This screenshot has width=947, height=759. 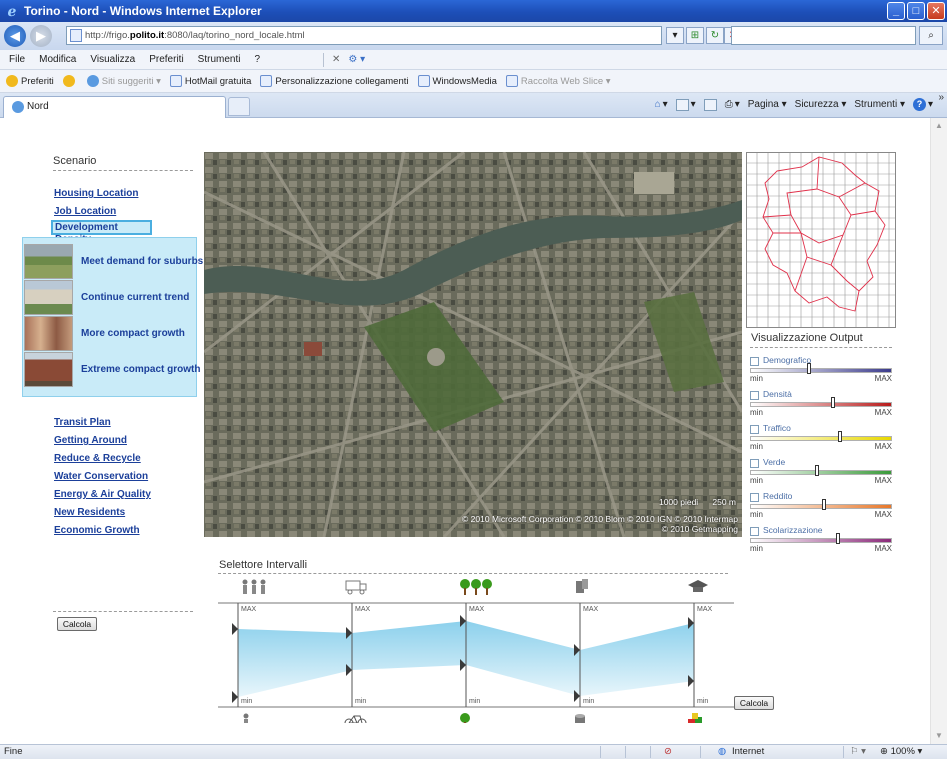 I want to click on zoom-control: ⊕ 100% ▾, so click(x=901, y=751).